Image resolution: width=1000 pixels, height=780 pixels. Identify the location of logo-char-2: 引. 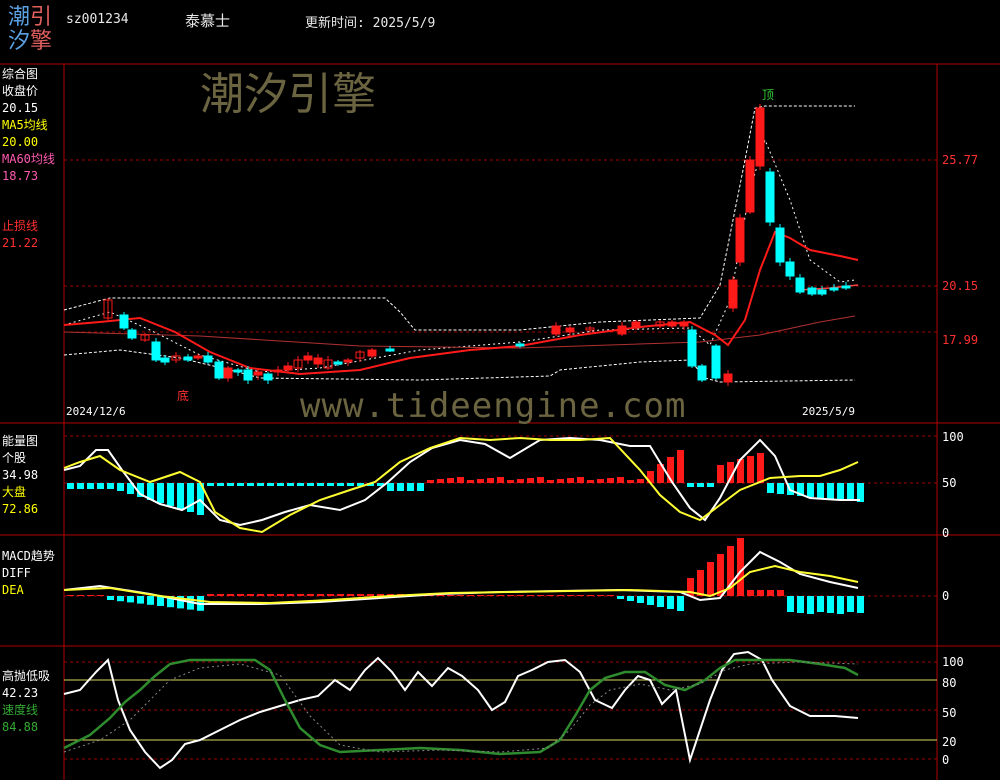
(41, 17).